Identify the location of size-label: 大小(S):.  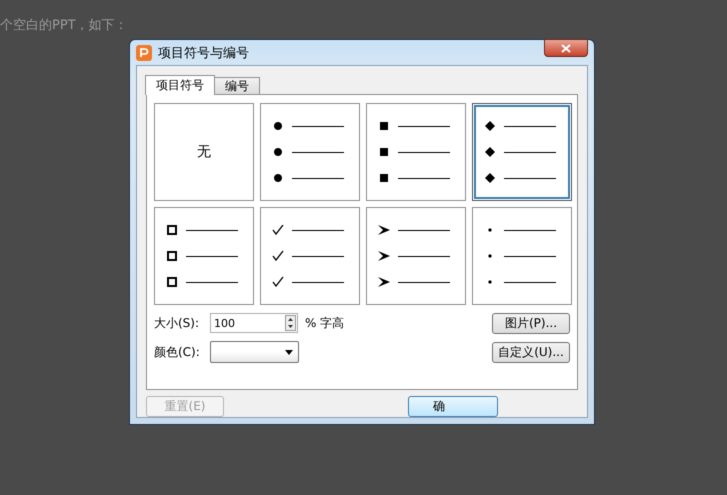
(177, 323).